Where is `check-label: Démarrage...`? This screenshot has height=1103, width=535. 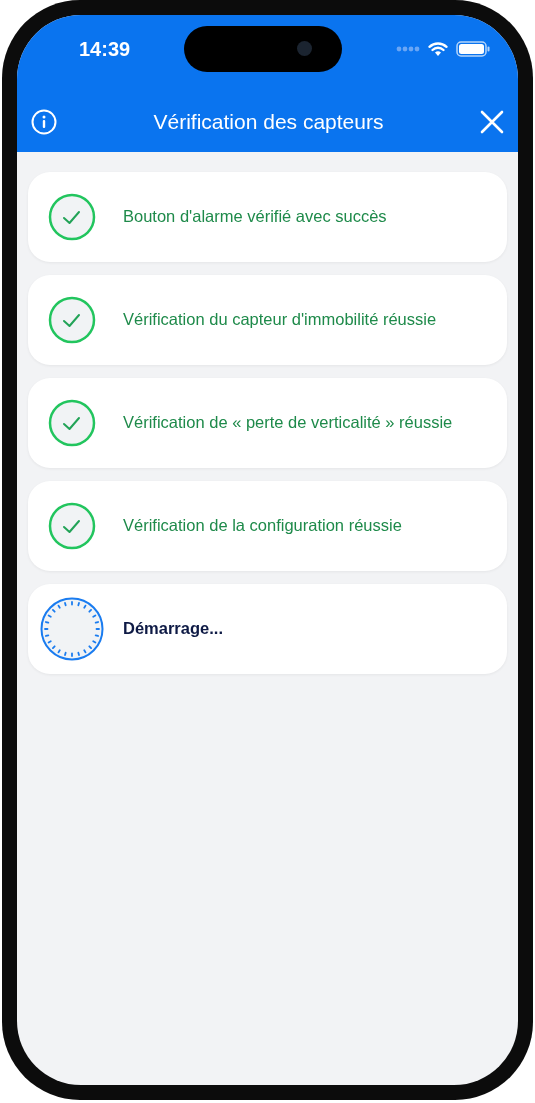 check-label: Démarrage... is located at coordinates (173, 629).